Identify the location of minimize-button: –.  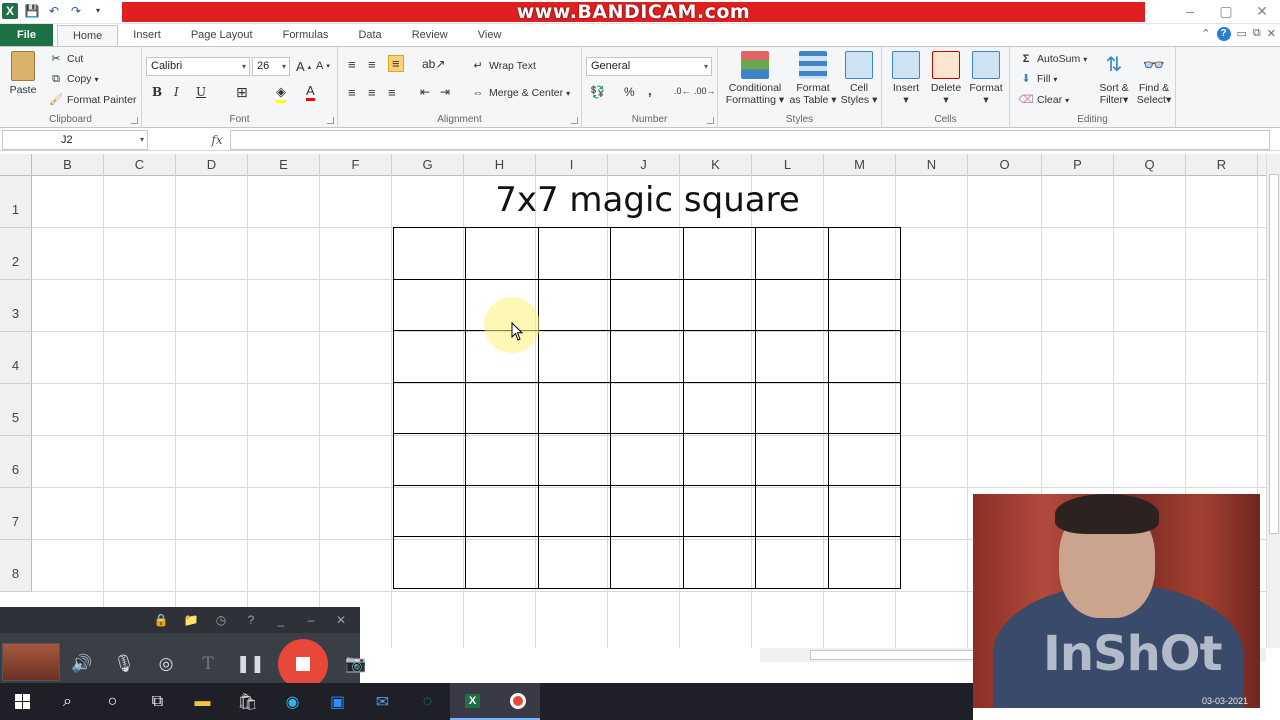
(1190, 12).